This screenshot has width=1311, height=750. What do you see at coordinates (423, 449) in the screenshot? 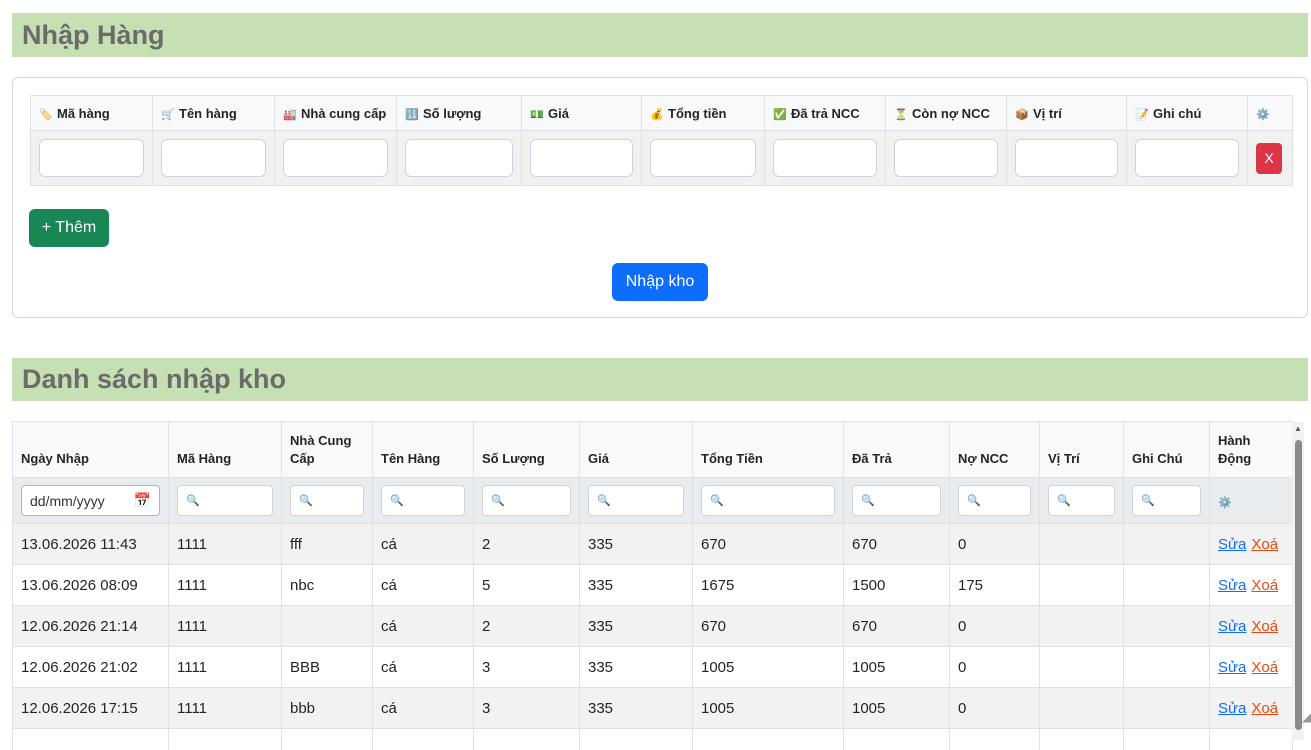
I see `list-col-header: Tên Hàng` at bounding box center [423, 449].